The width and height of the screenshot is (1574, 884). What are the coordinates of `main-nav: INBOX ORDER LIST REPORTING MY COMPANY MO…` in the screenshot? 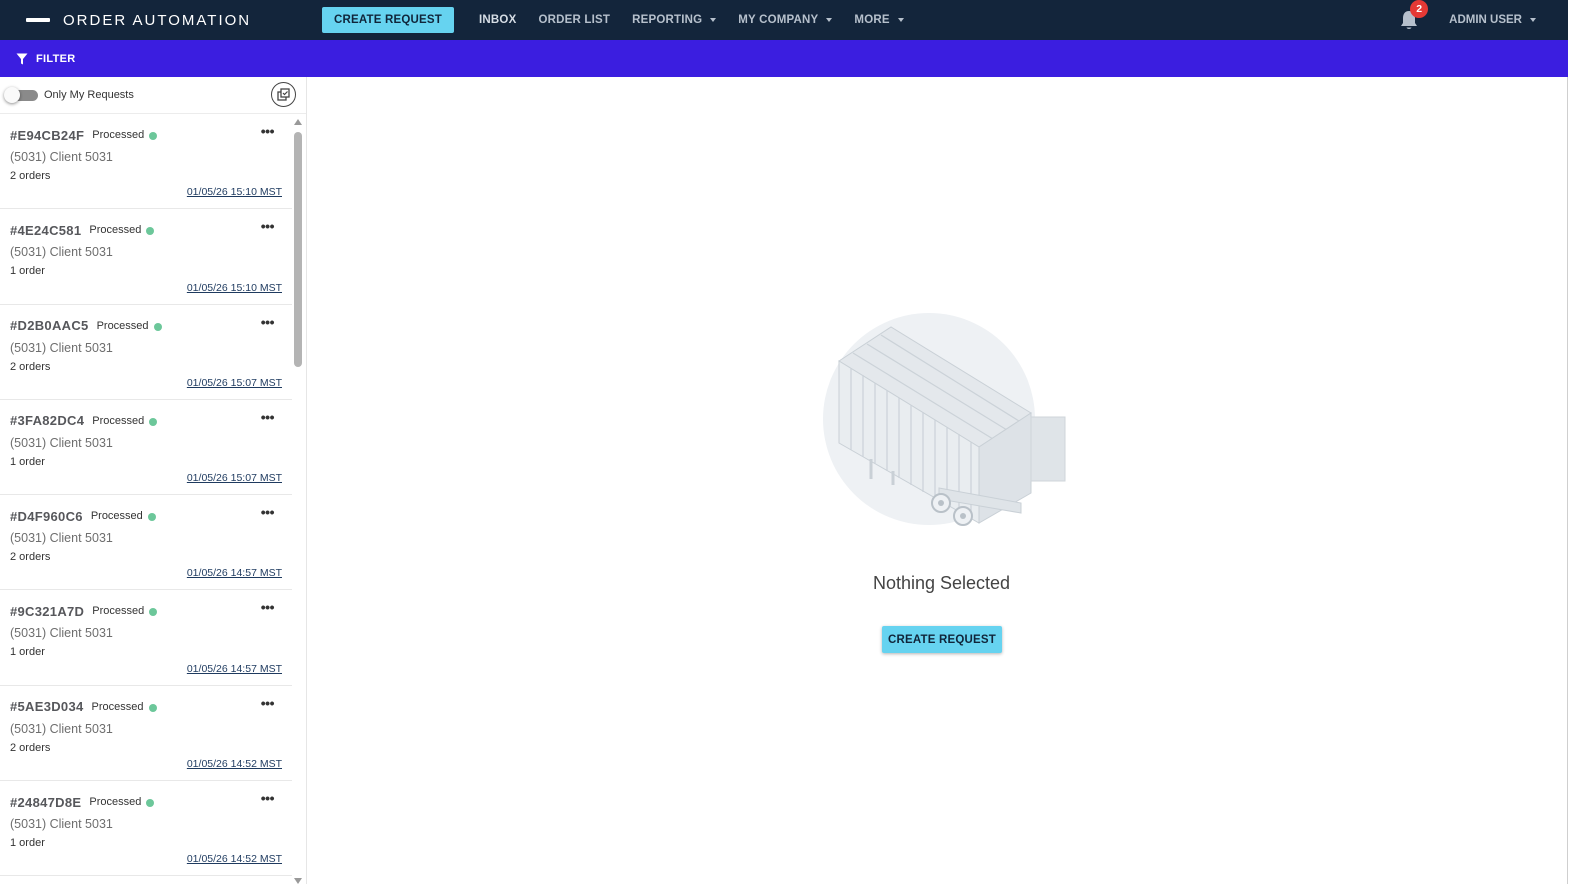 It's located at (691, 20).